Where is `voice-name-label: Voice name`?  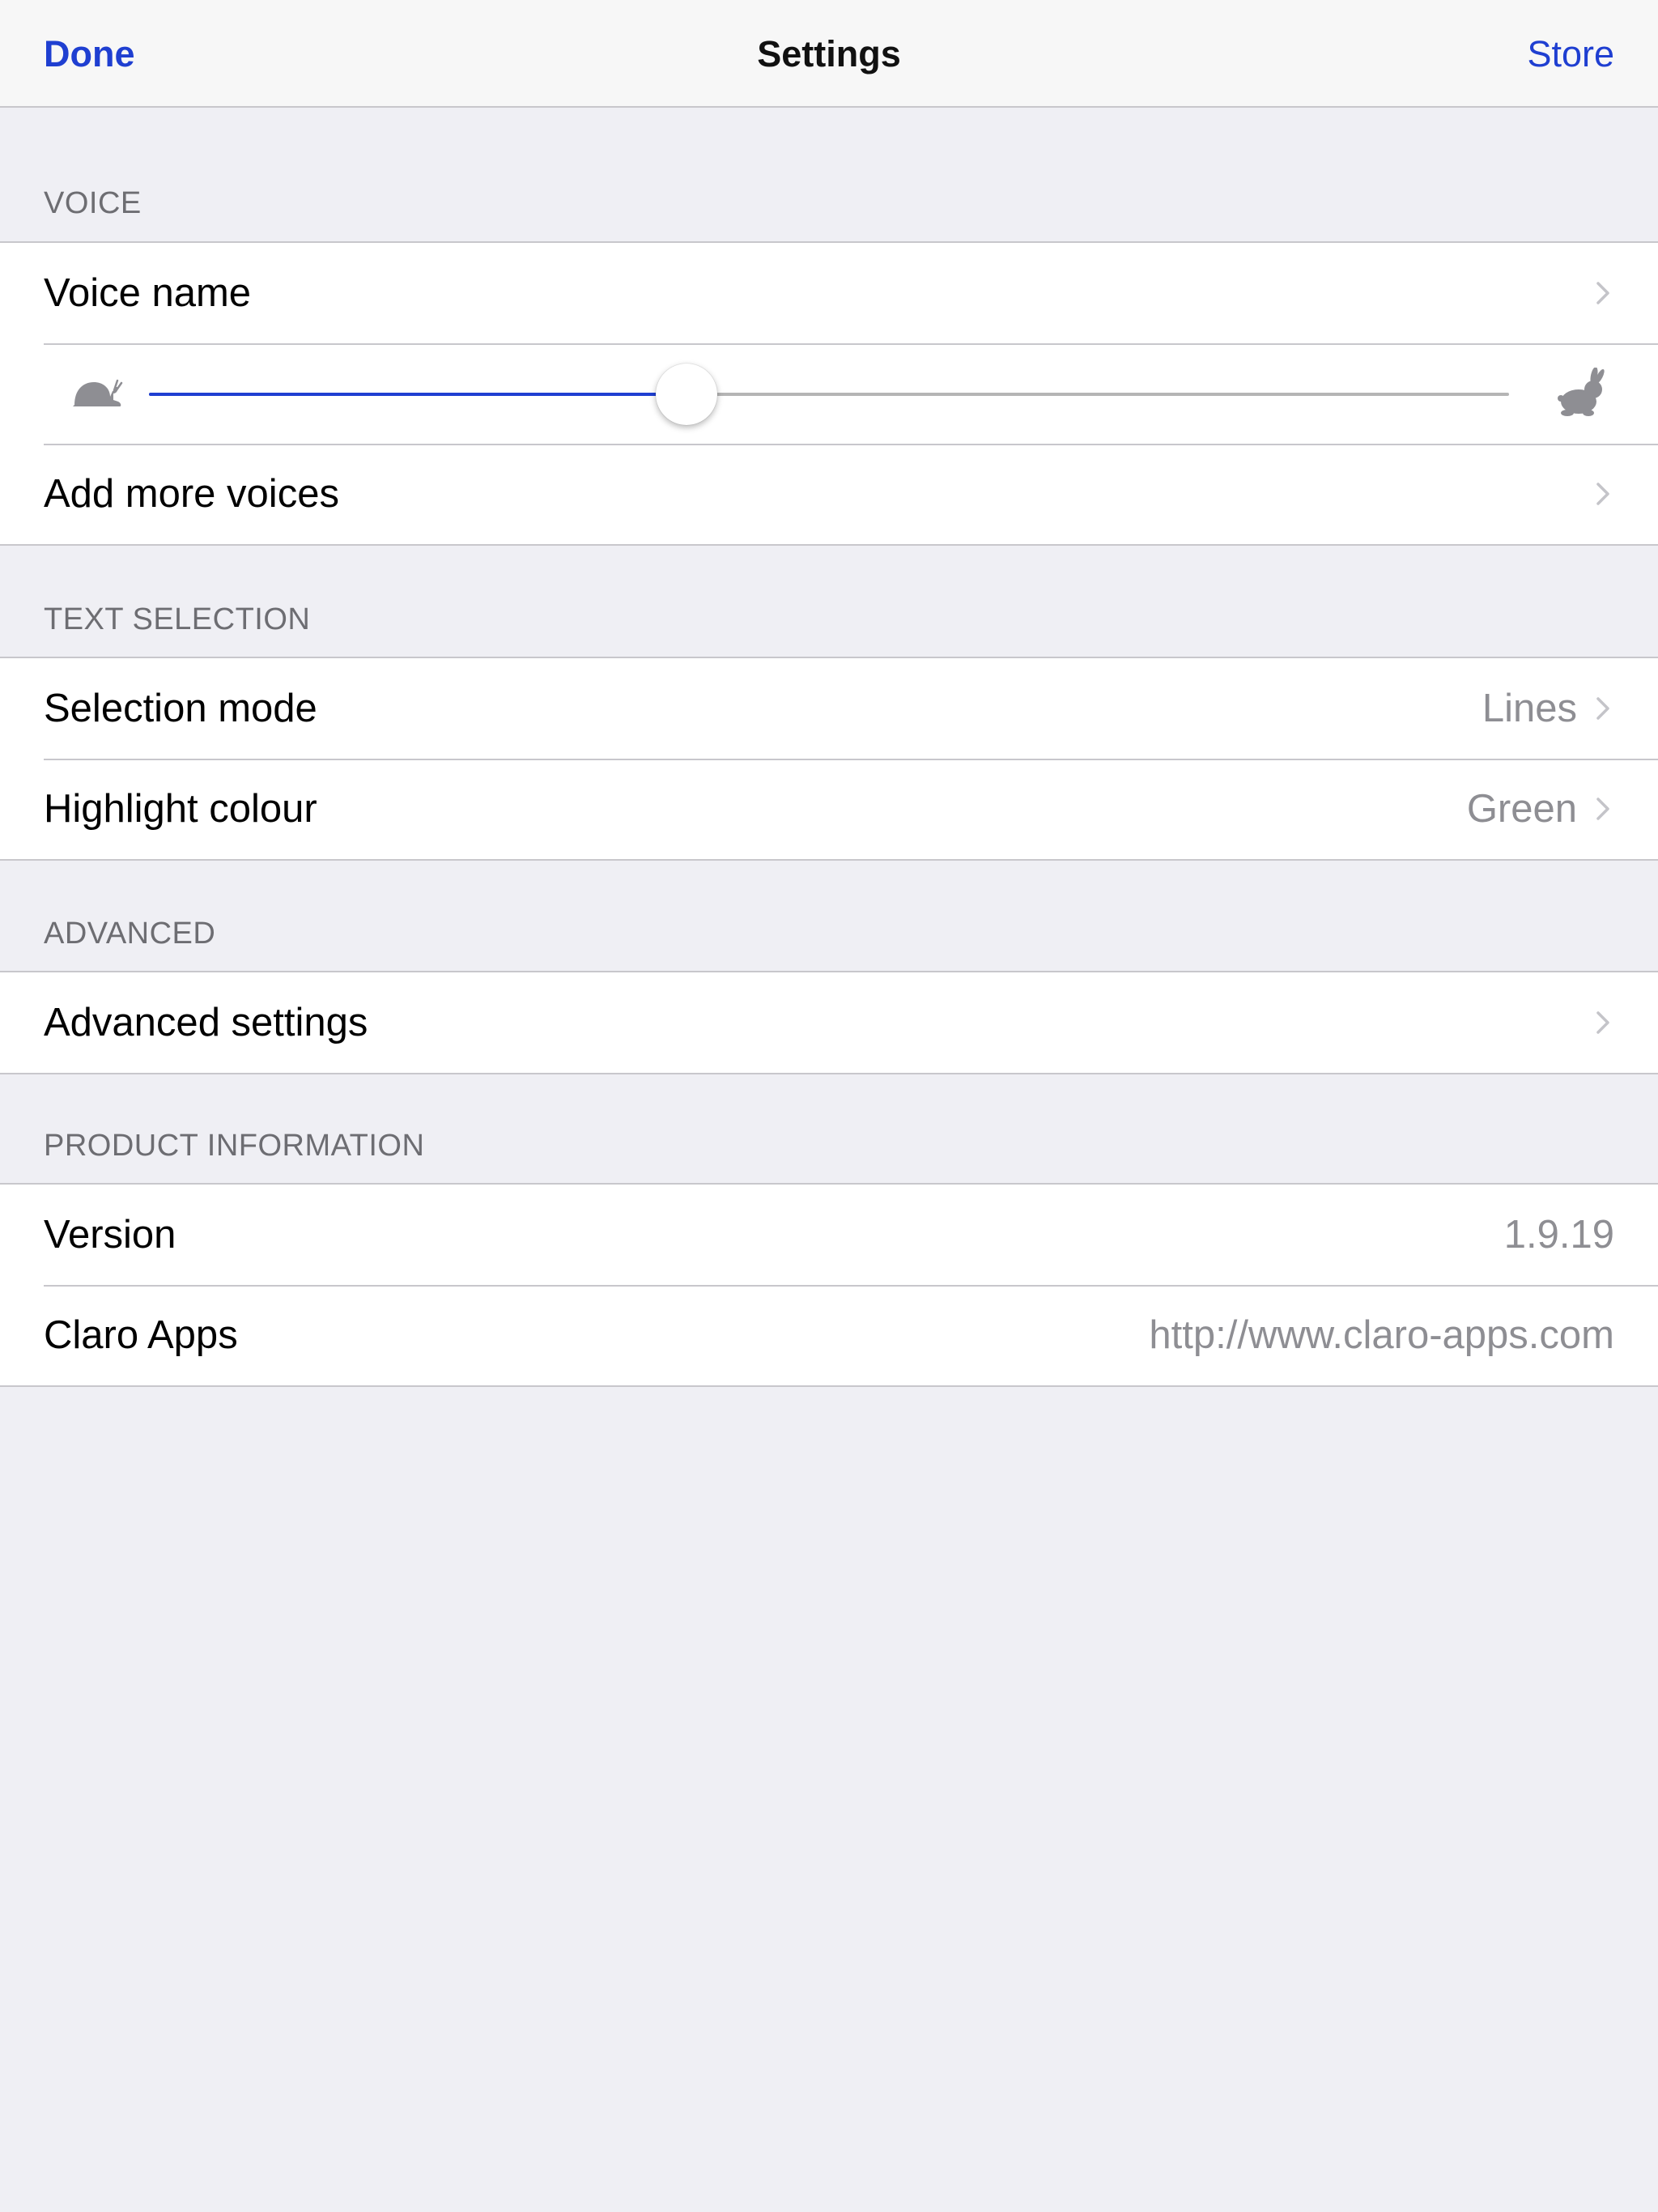
voice-name-label: Voice name is located at coordinates (148, 293).